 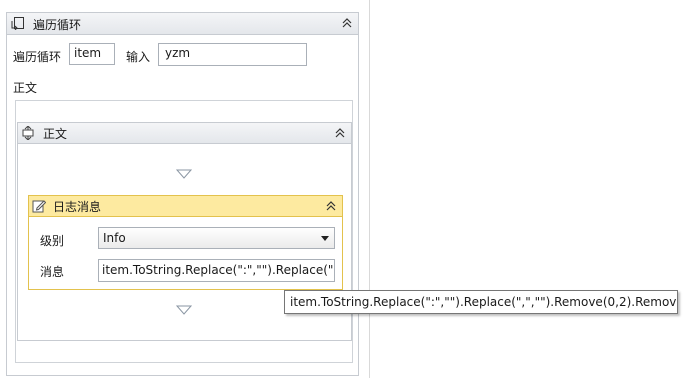 What do you see at coordinates (57, 25) in the screenshot?
I see `foreach-title: 遍历循环` at bounding box center [57, 25].